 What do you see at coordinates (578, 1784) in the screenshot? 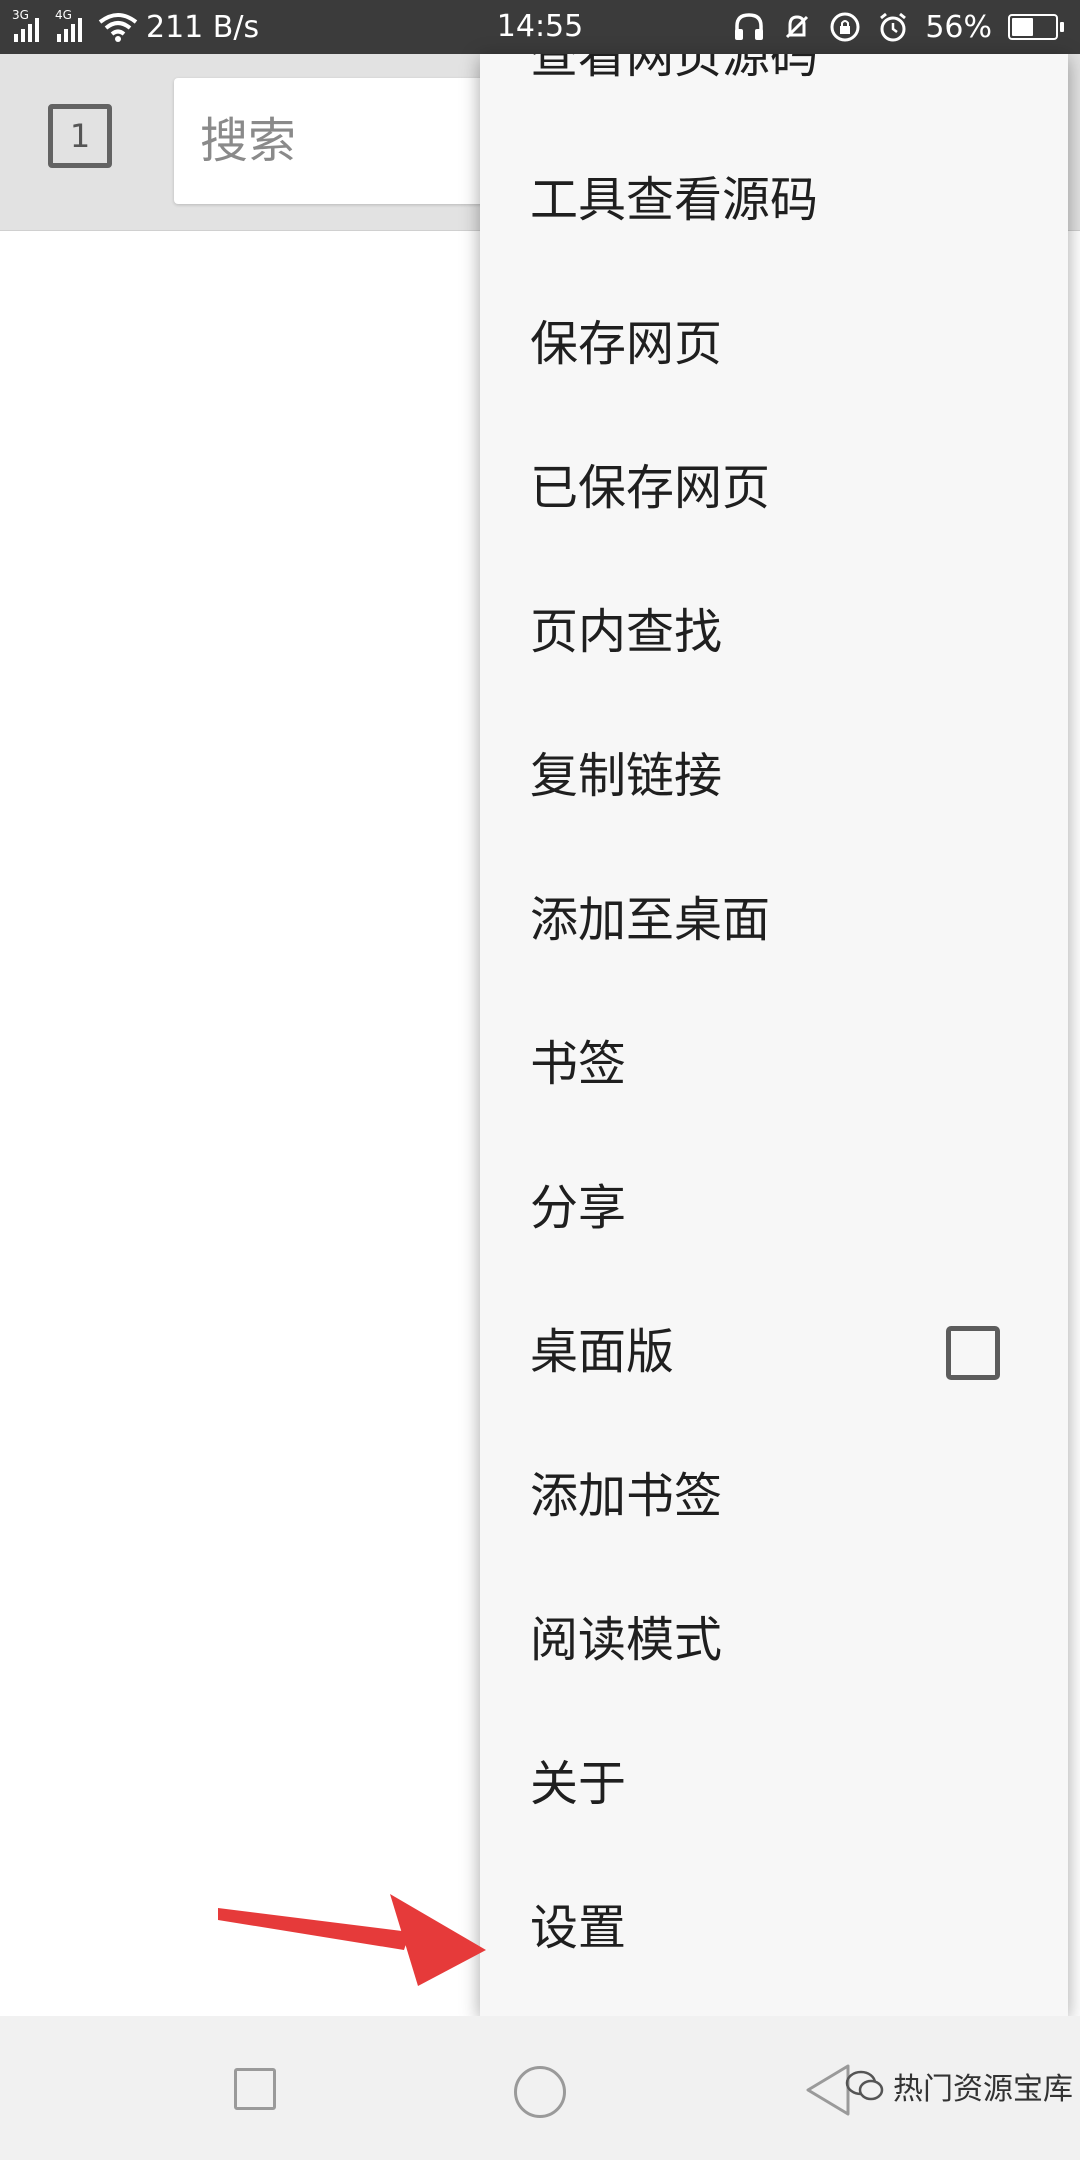
I see `menu-item-label: 关于` at bounding box center [578, 1784].